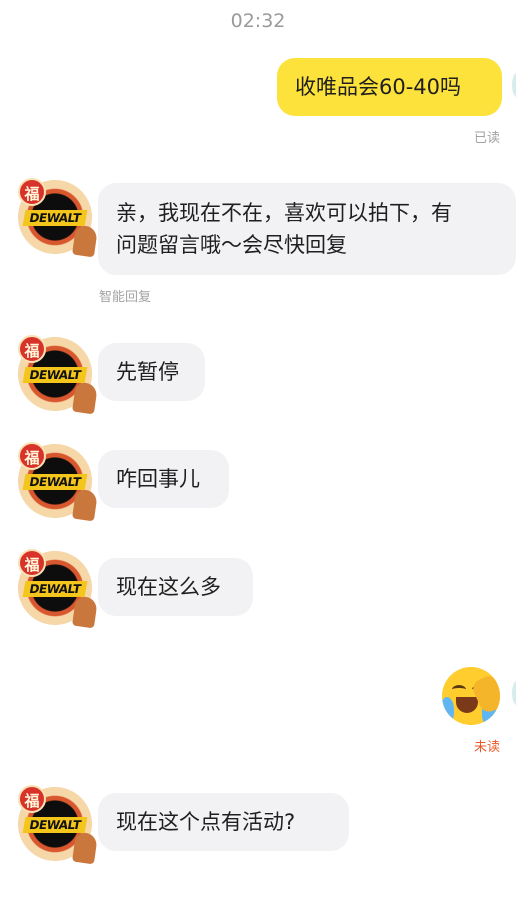 This screenshot has height=900, width=516. What do you see at coordinates (158, 479) in the screenshot?
I see `message-text: 咋回事儿` at bounding box center [158, 479].